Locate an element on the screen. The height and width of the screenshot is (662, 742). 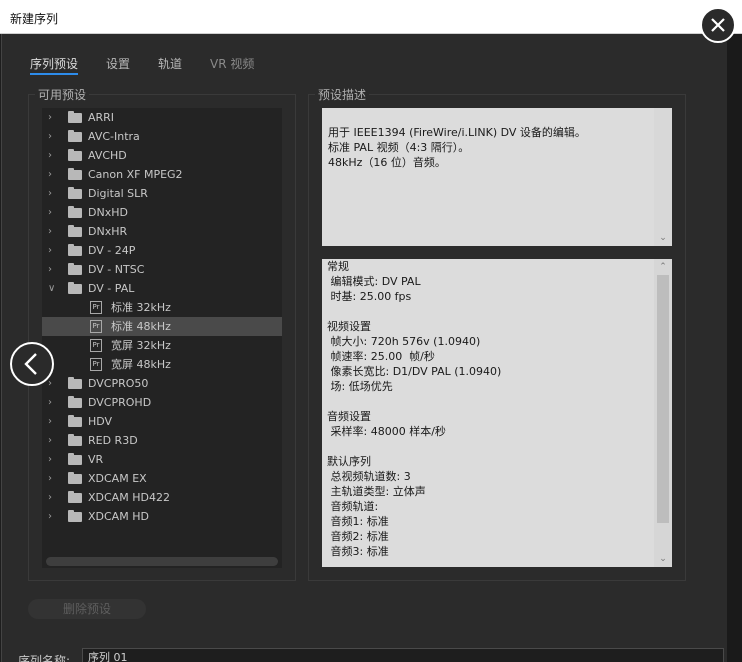
preset-folder-row: ∨ DV - PAL is located at coordinates (162, 288).